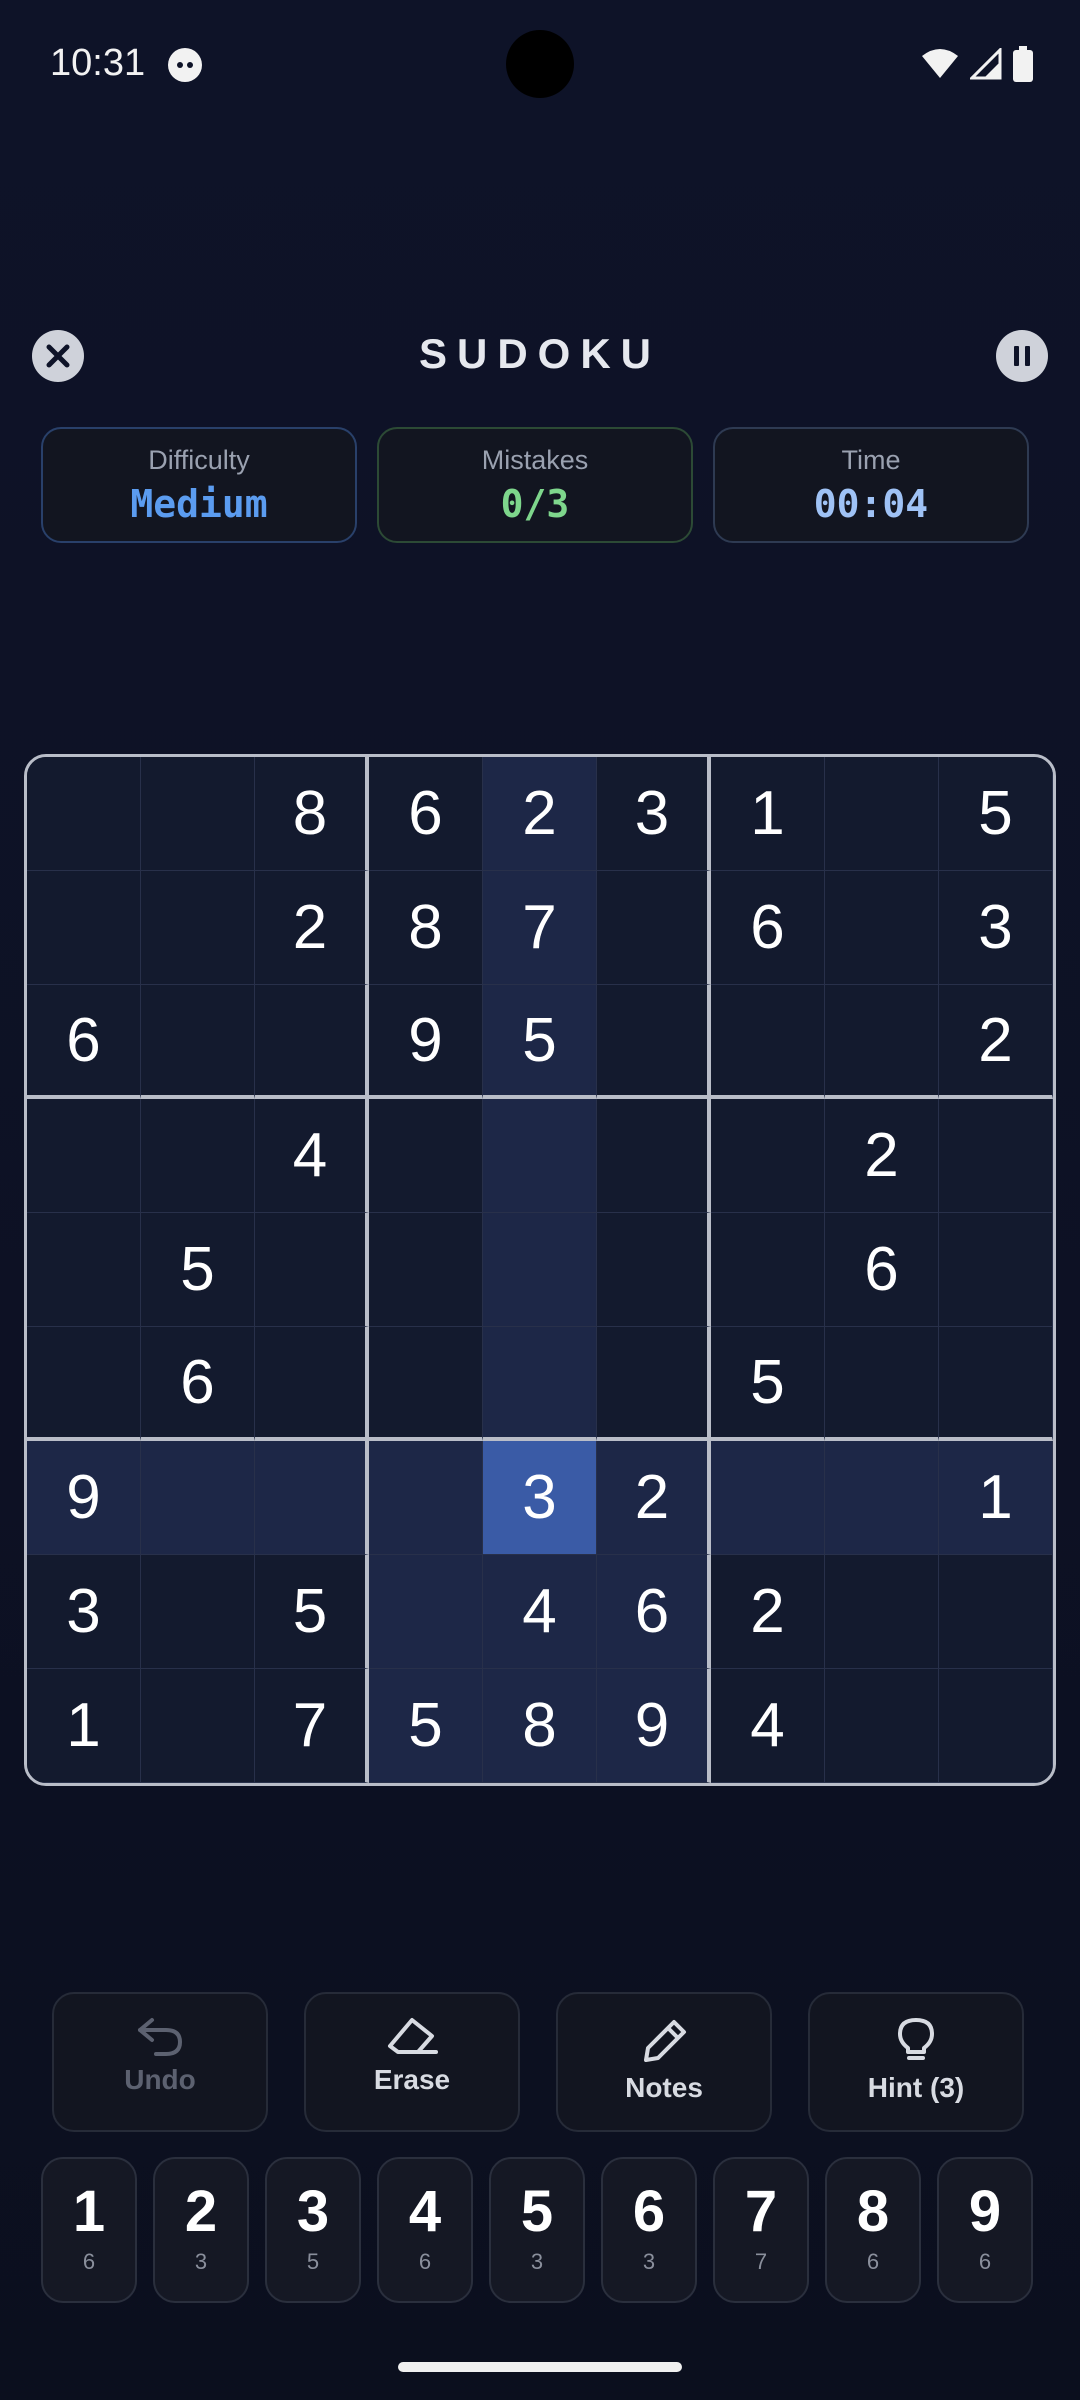  Describe the element at coordinates (649, 2230) in the screenshot. I see `number-button-6: 63` at that location.